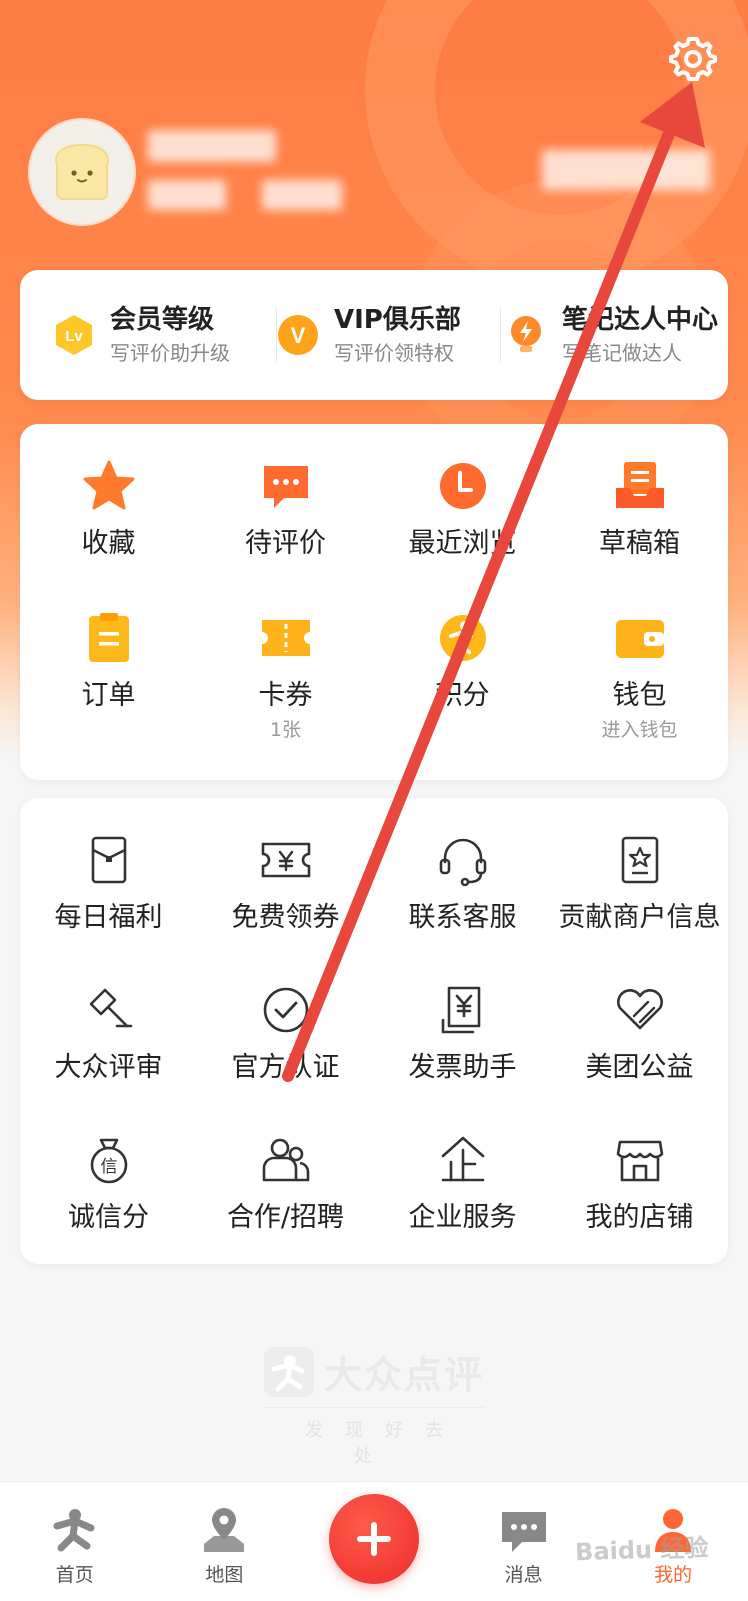  What do you see at coordinates (523, 1575) in the screenshot?
I see `tab-messages-label: 消息` at bounding box center [523, 1575].